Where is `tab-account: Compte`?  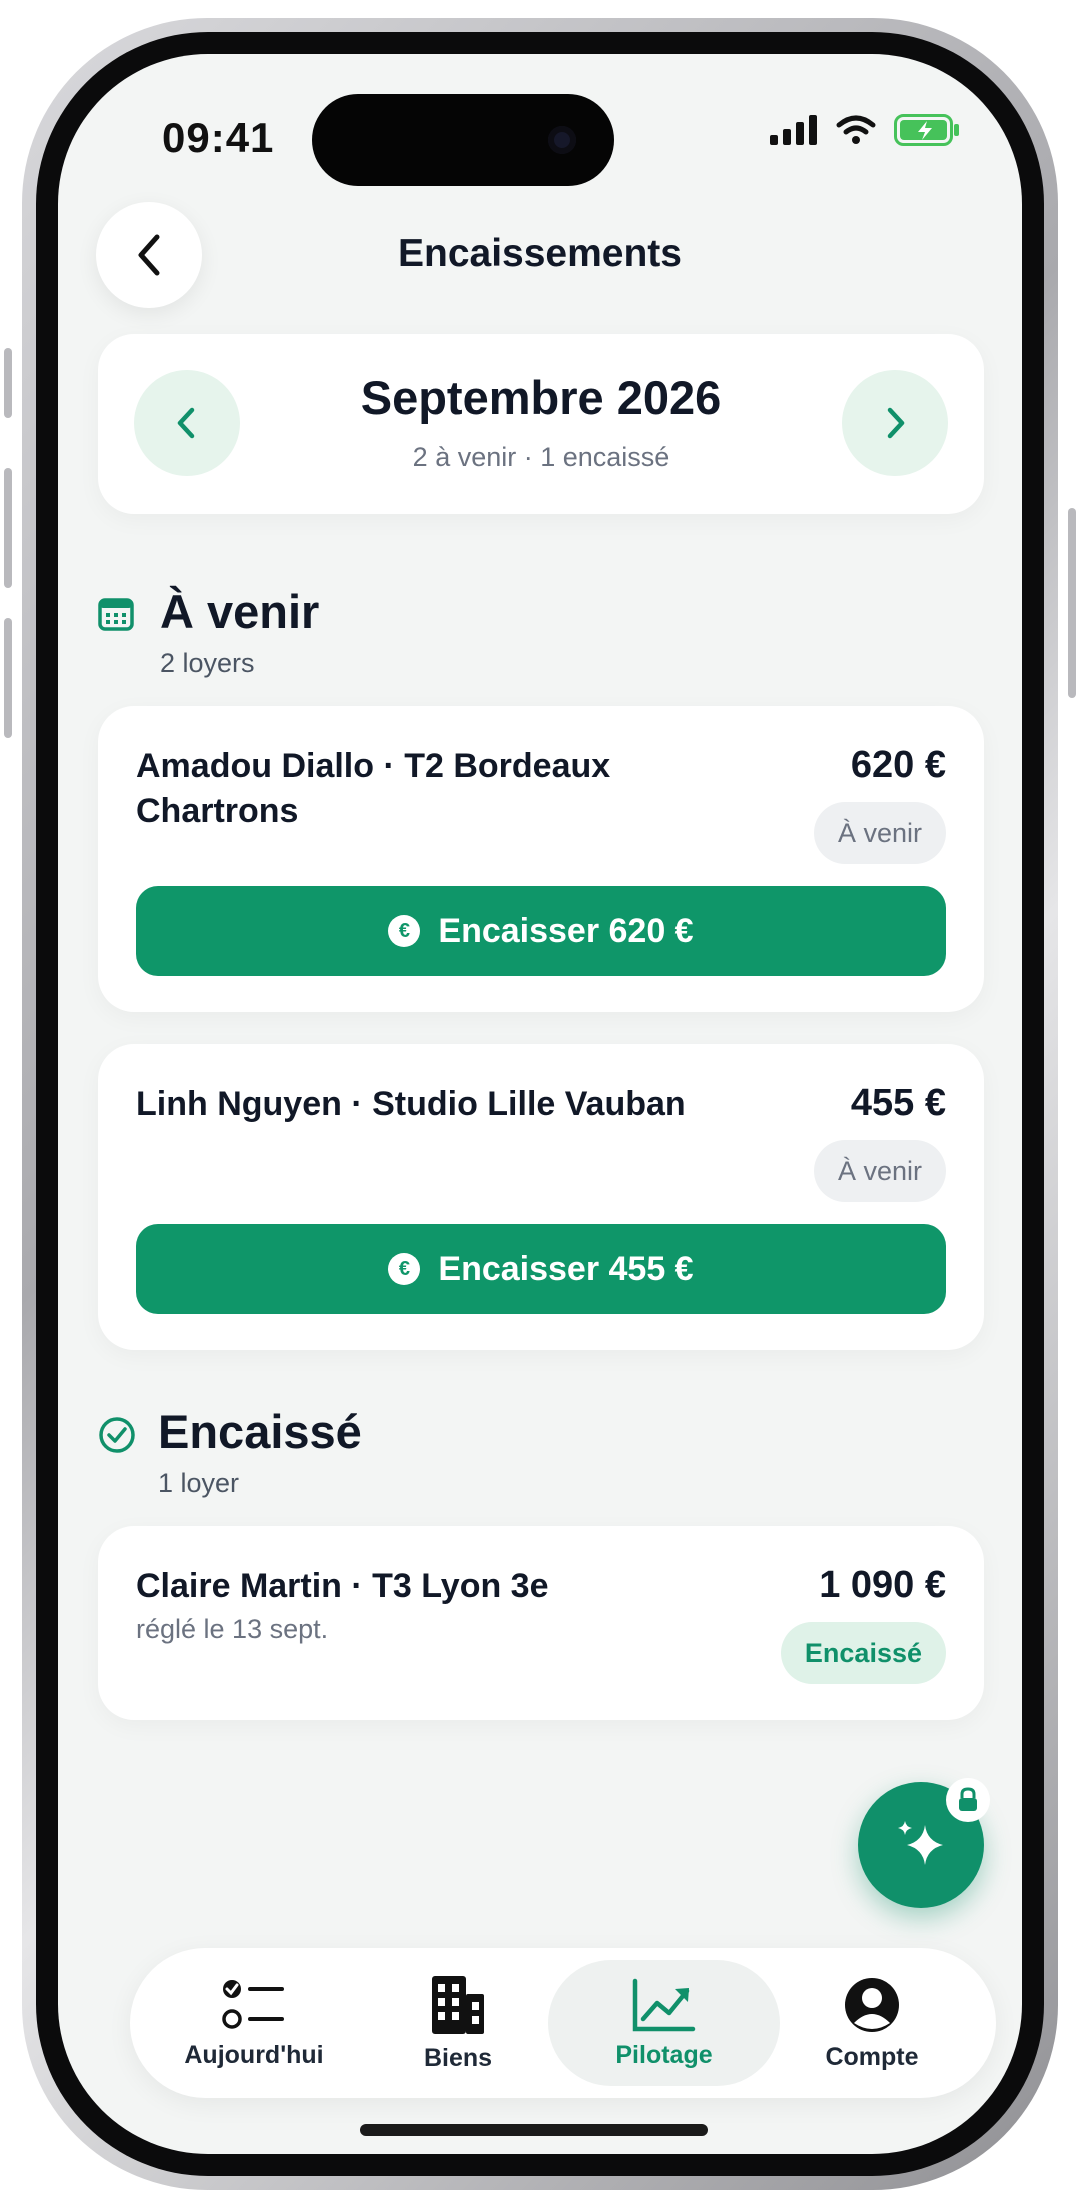
tab-account: Compte is located at coordinates (872, 2023).